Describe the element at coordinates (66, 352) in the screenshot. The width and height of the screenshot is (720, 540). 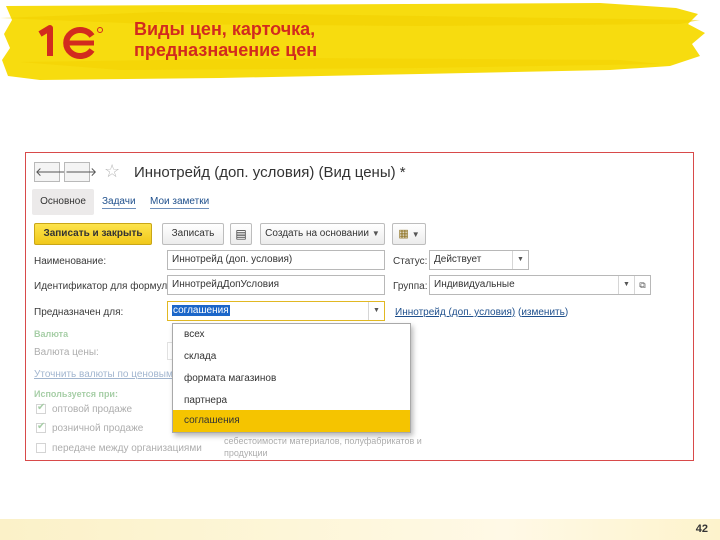
I see `currency-label: Валюта цены:` at that location.